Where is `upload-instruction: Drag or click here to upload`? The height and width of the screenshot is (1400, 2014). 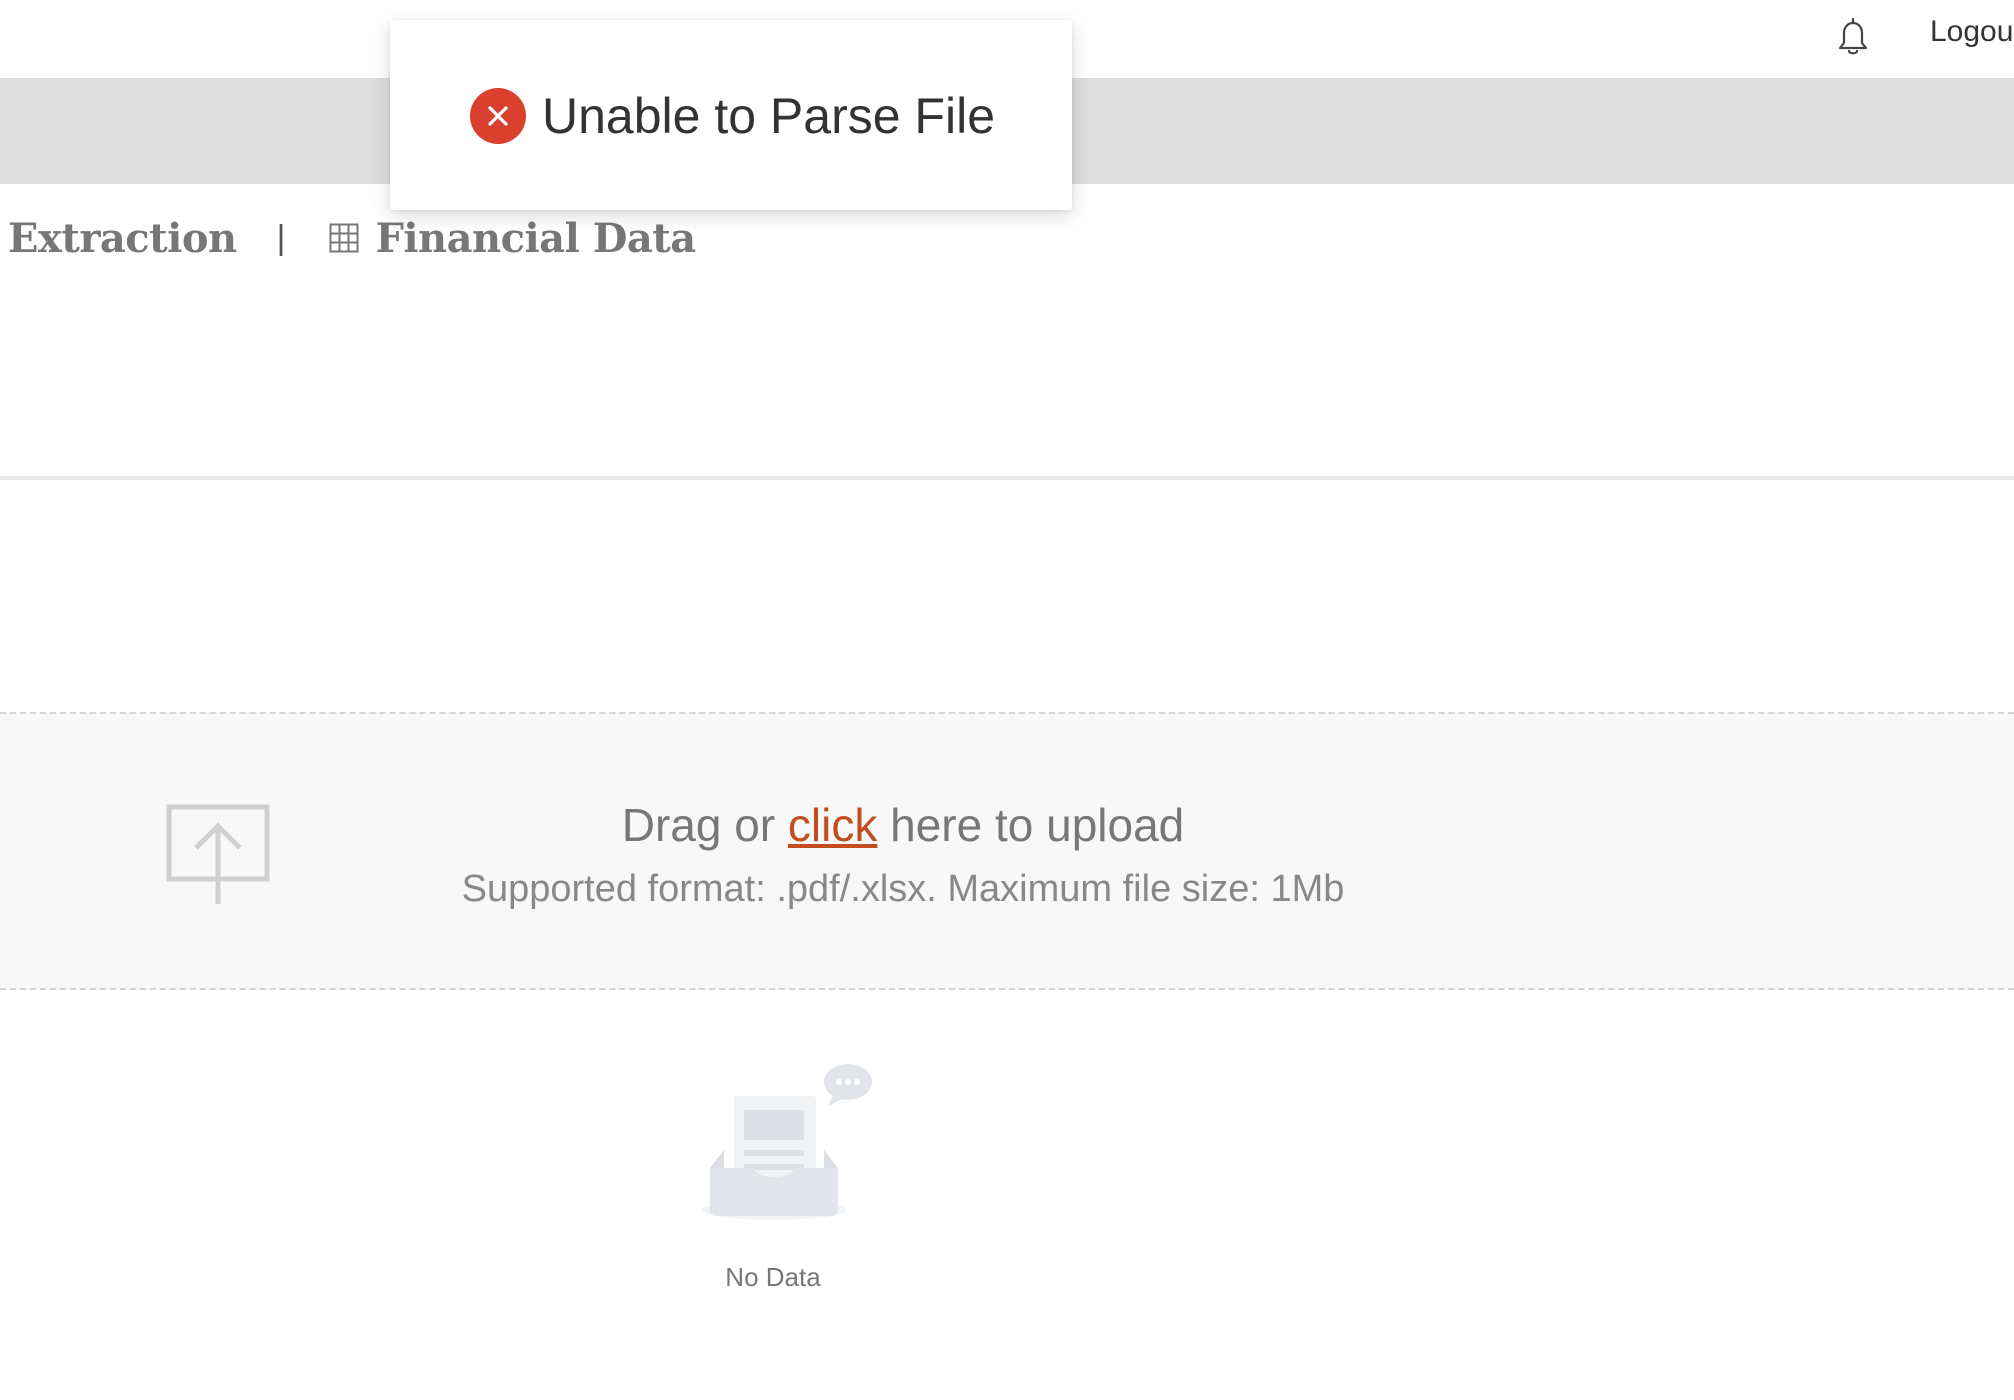 upload-instruction: Drag or click here to upload is located at coordinates (903, 825).